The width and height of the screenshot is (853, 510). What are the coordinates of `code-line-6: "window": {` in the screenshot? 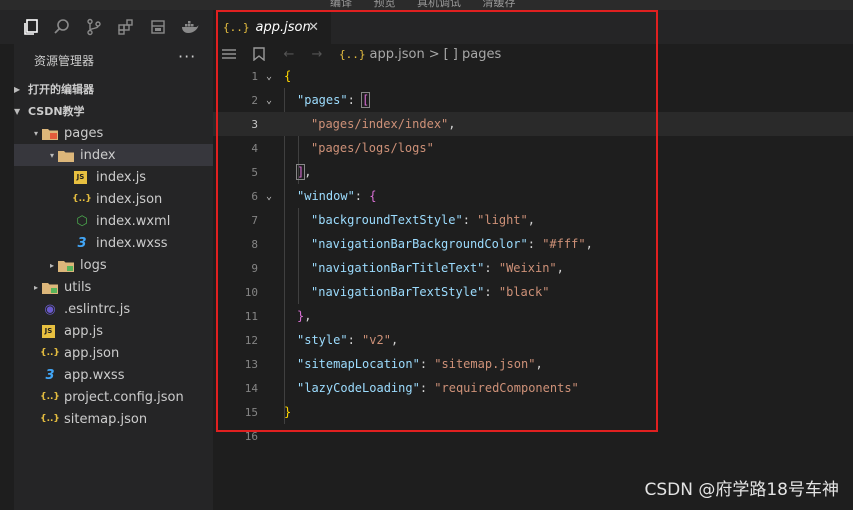 It's located at (337, 196).